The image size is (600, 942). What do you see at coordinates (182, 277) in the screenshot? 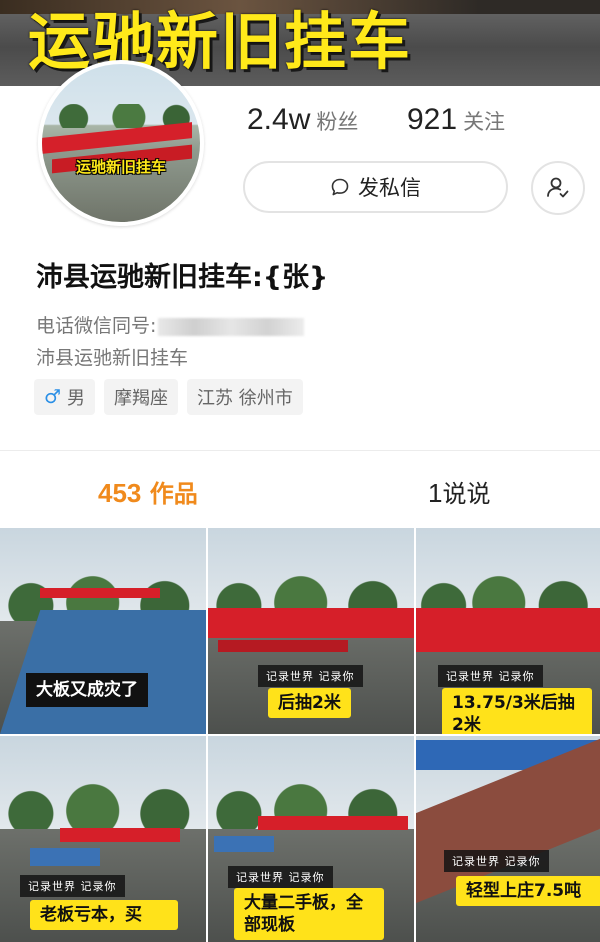
I see `profile-name: 沛县运驰新旧挂车:{张}` at bounding box center [182, 277].